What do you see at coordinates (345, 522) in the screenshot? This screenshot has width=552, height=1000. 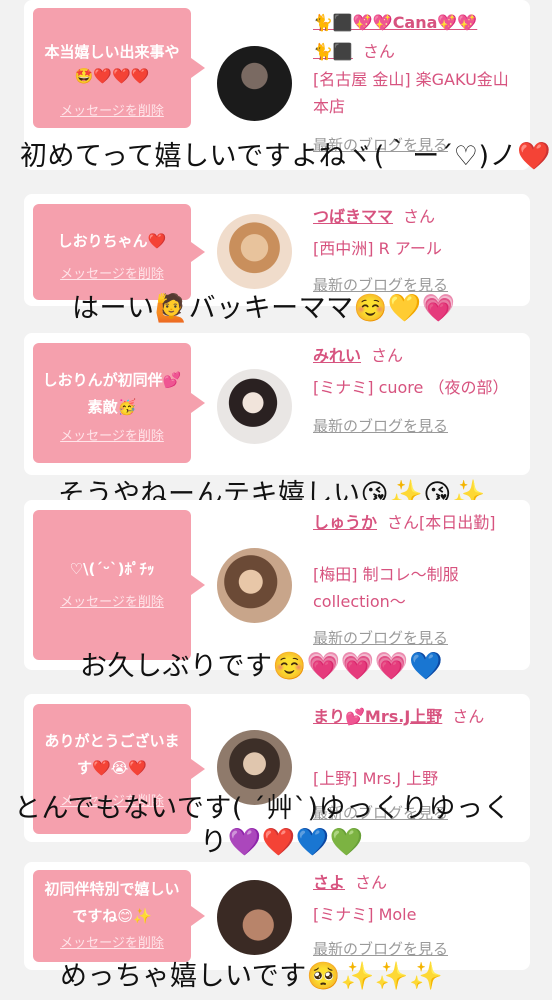 I see `sender-name: しゅうか` at bounding box center [345, 522].